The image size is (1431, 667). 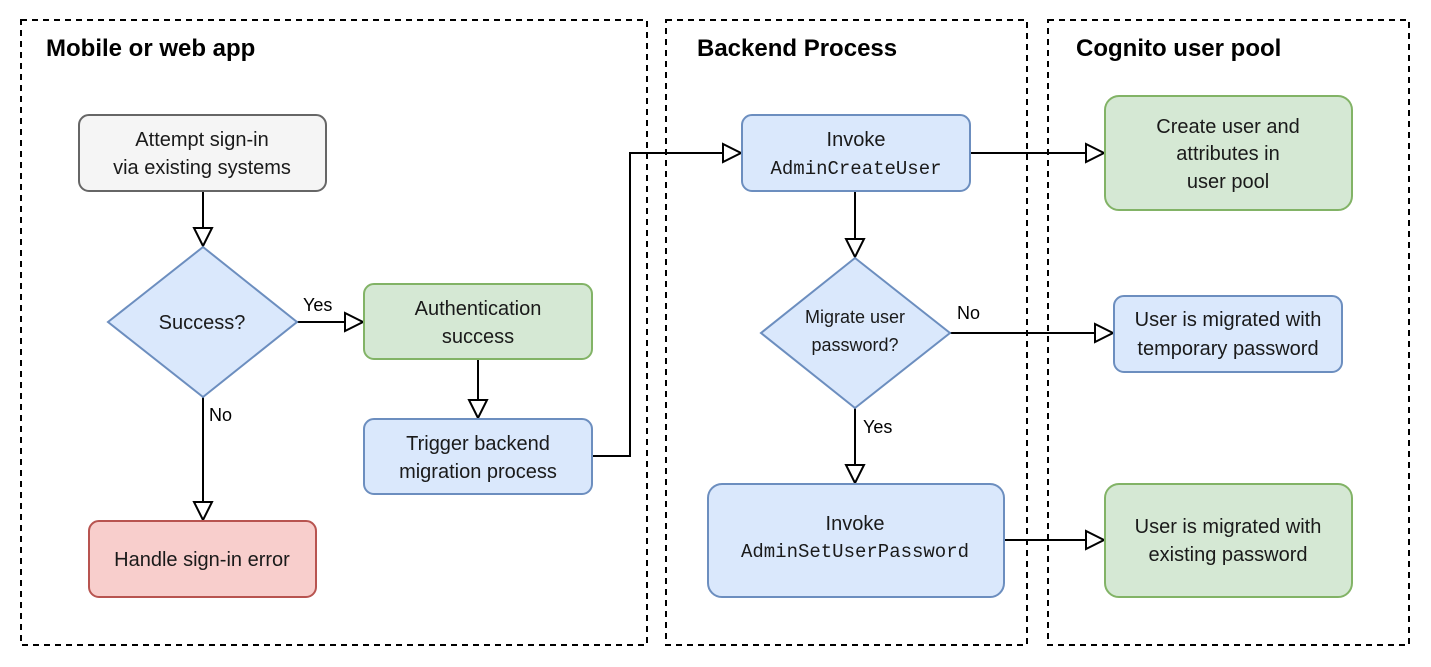 I want to click on node-migrated-existing-shape, so click(x=1228, y=540).